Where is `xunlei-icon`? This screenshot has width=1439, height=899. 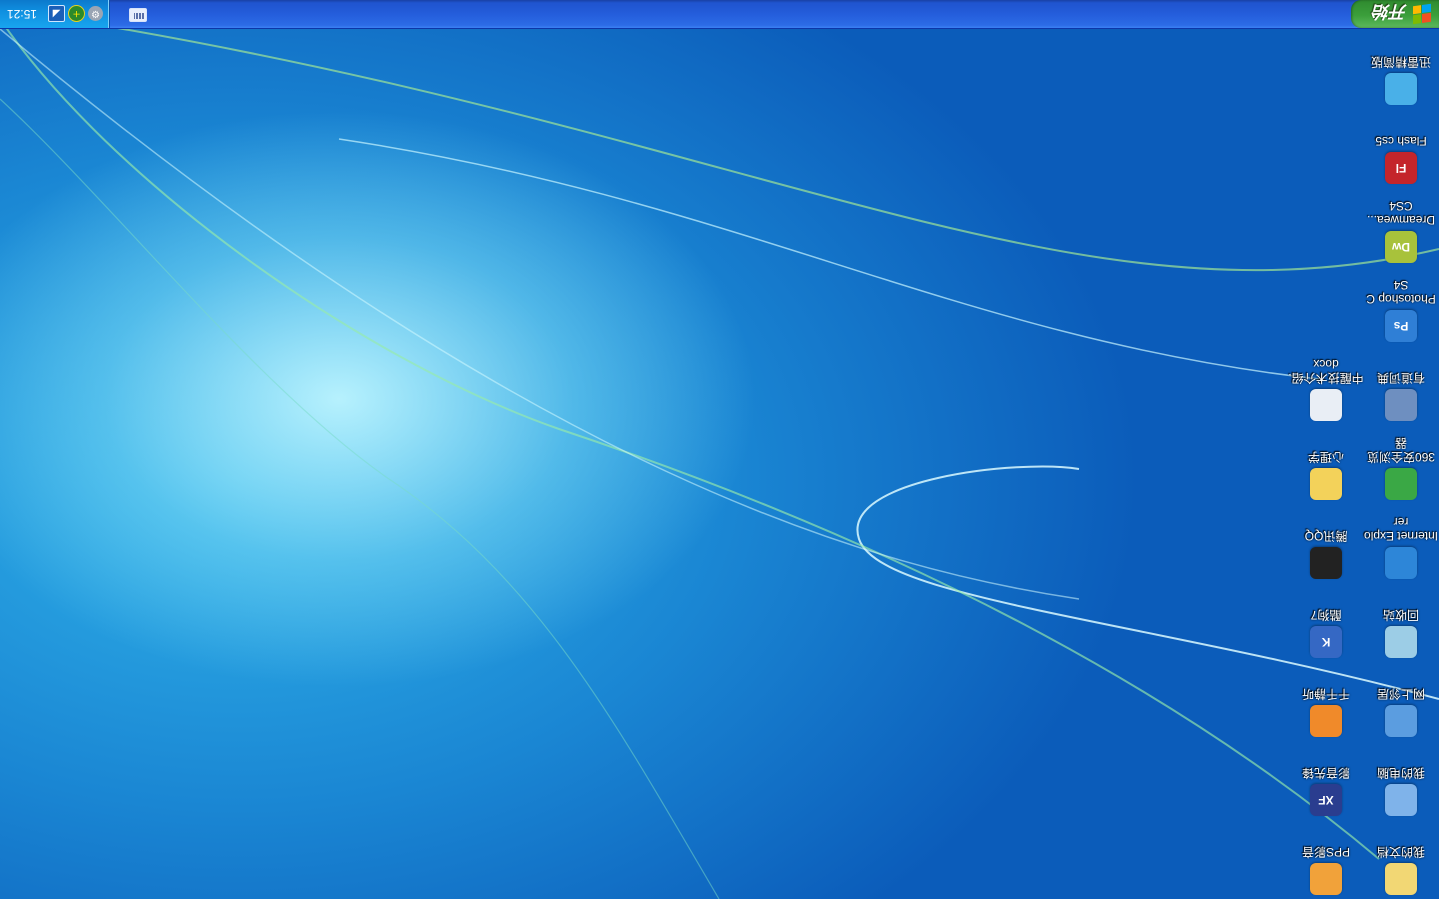
xunlei-icon is located at coordinates (1401, 89).